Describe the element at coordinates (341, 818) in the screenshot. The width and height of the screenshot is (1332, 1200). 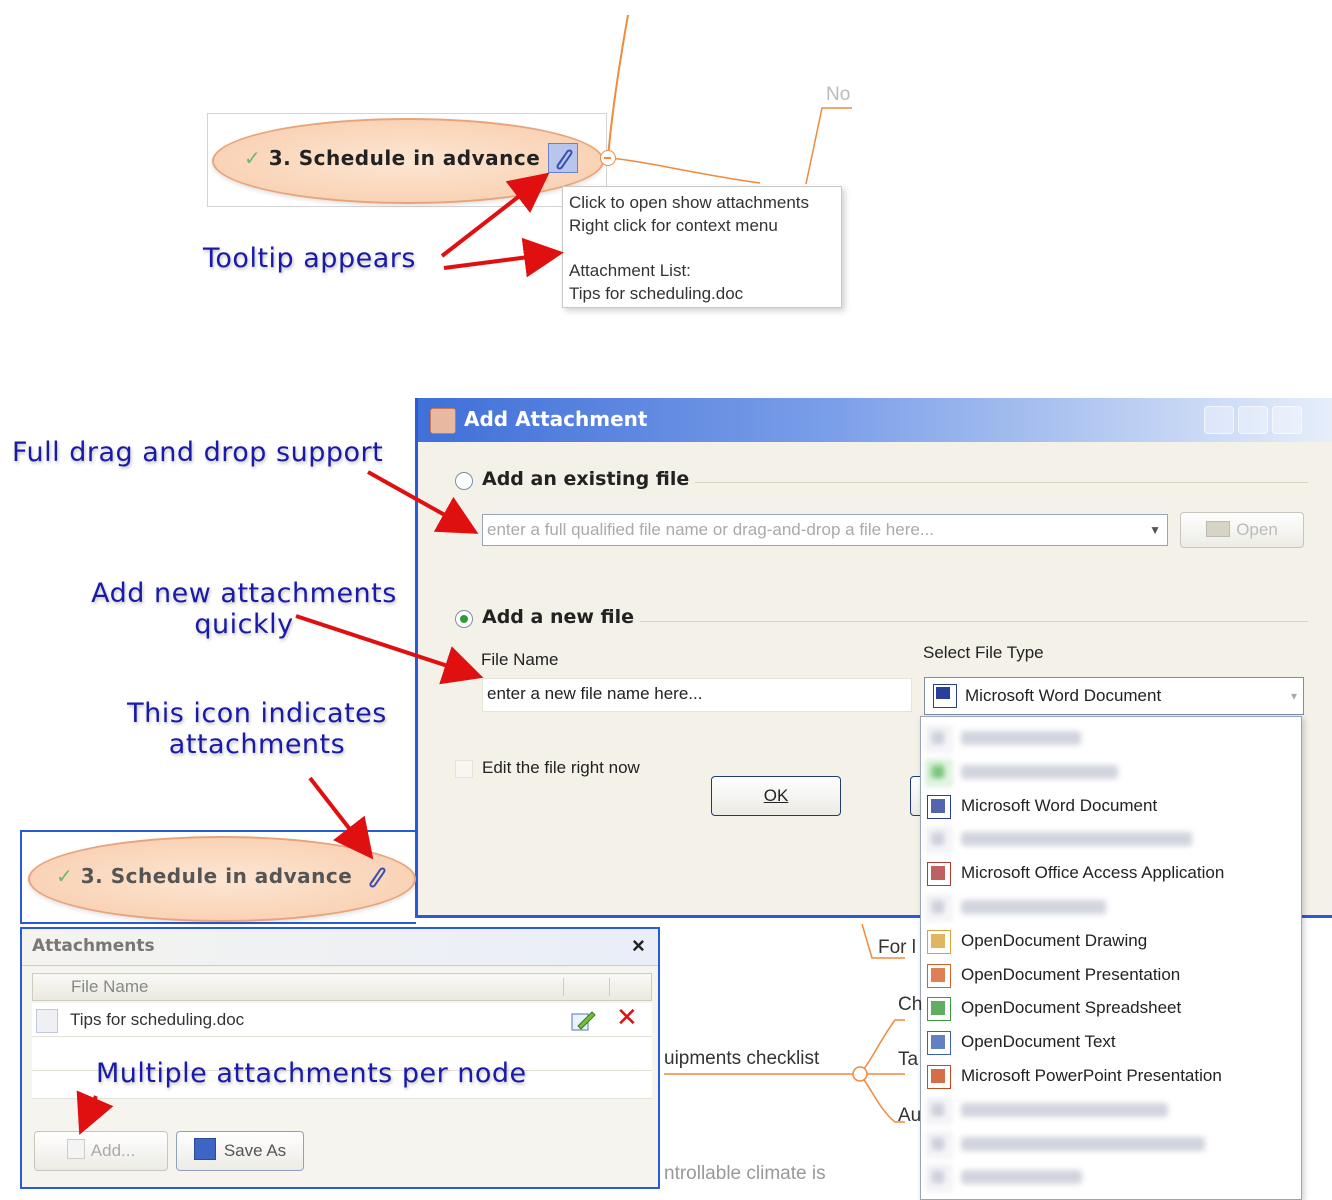
I see `arrow-to-clip-bottom` at that location.